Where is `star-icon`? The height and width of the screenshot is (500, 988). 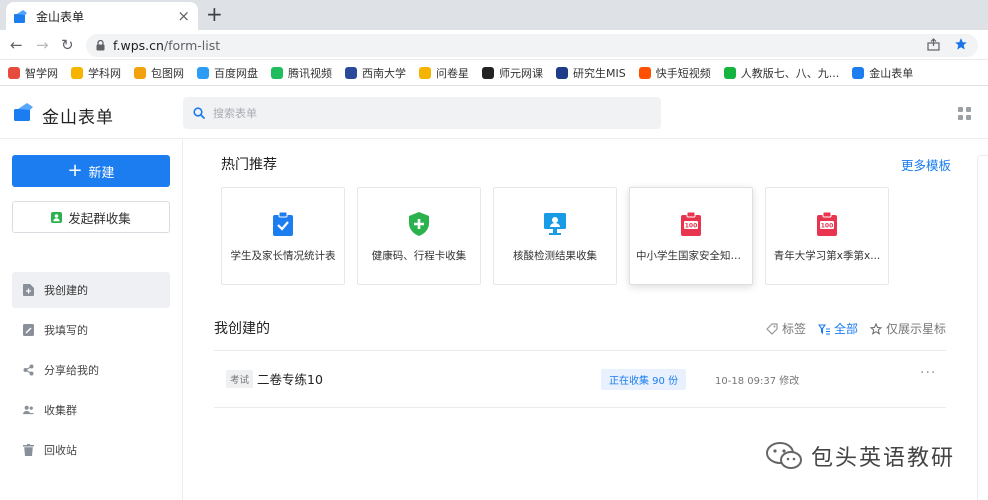
star-icon is located at coordinates (425, 72).